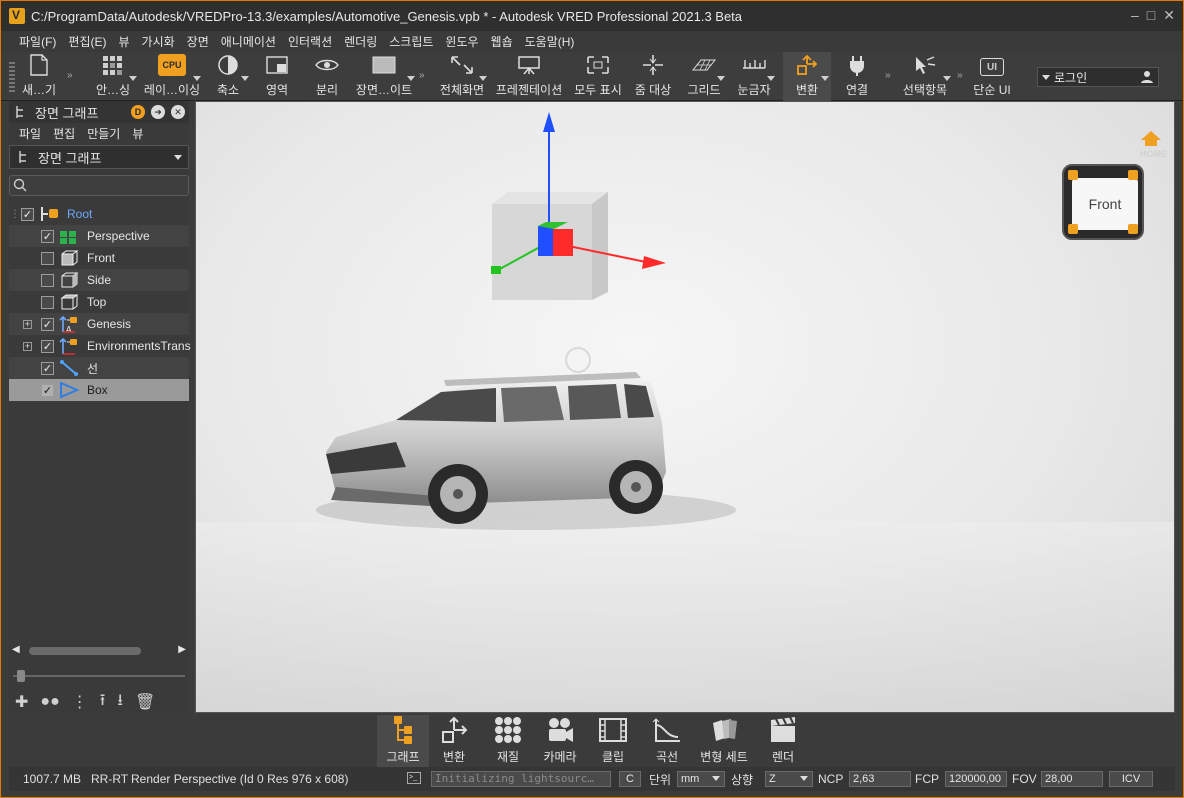  Describe the element at coordinates (99, 157) in the screenshot. I see `scene-graph-selector: 장면 그래프` at that location.